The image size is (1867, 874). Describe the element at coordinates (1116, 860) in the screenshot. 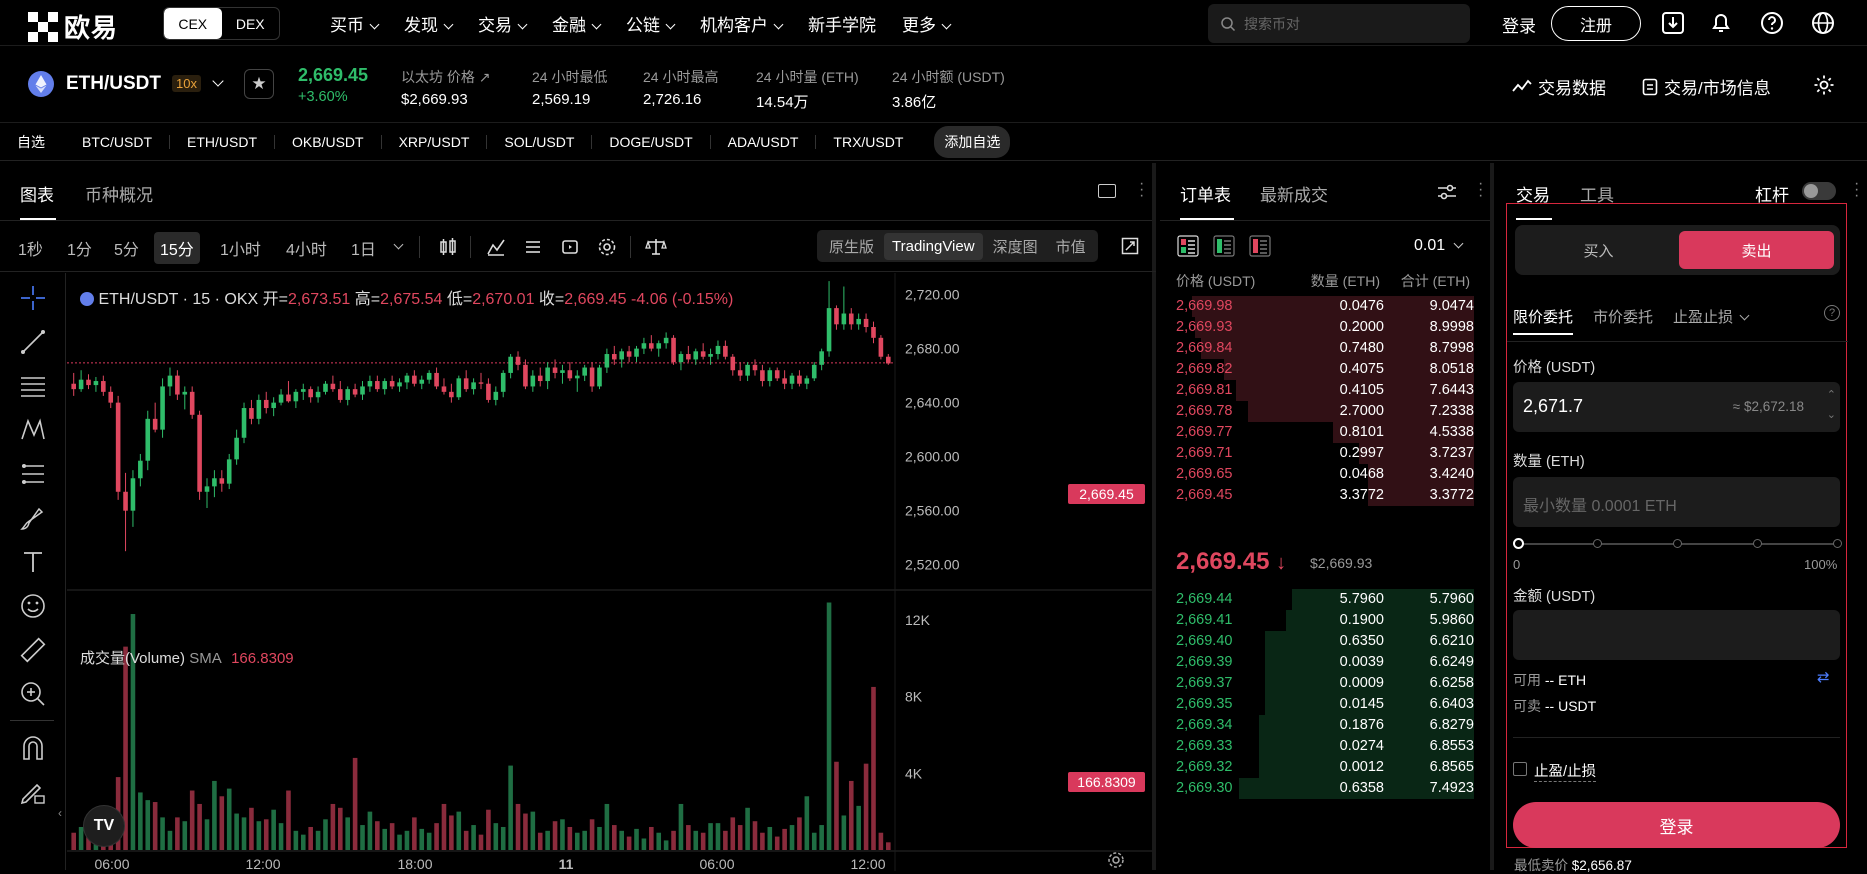

I see `axis-settings-icon` at that location.